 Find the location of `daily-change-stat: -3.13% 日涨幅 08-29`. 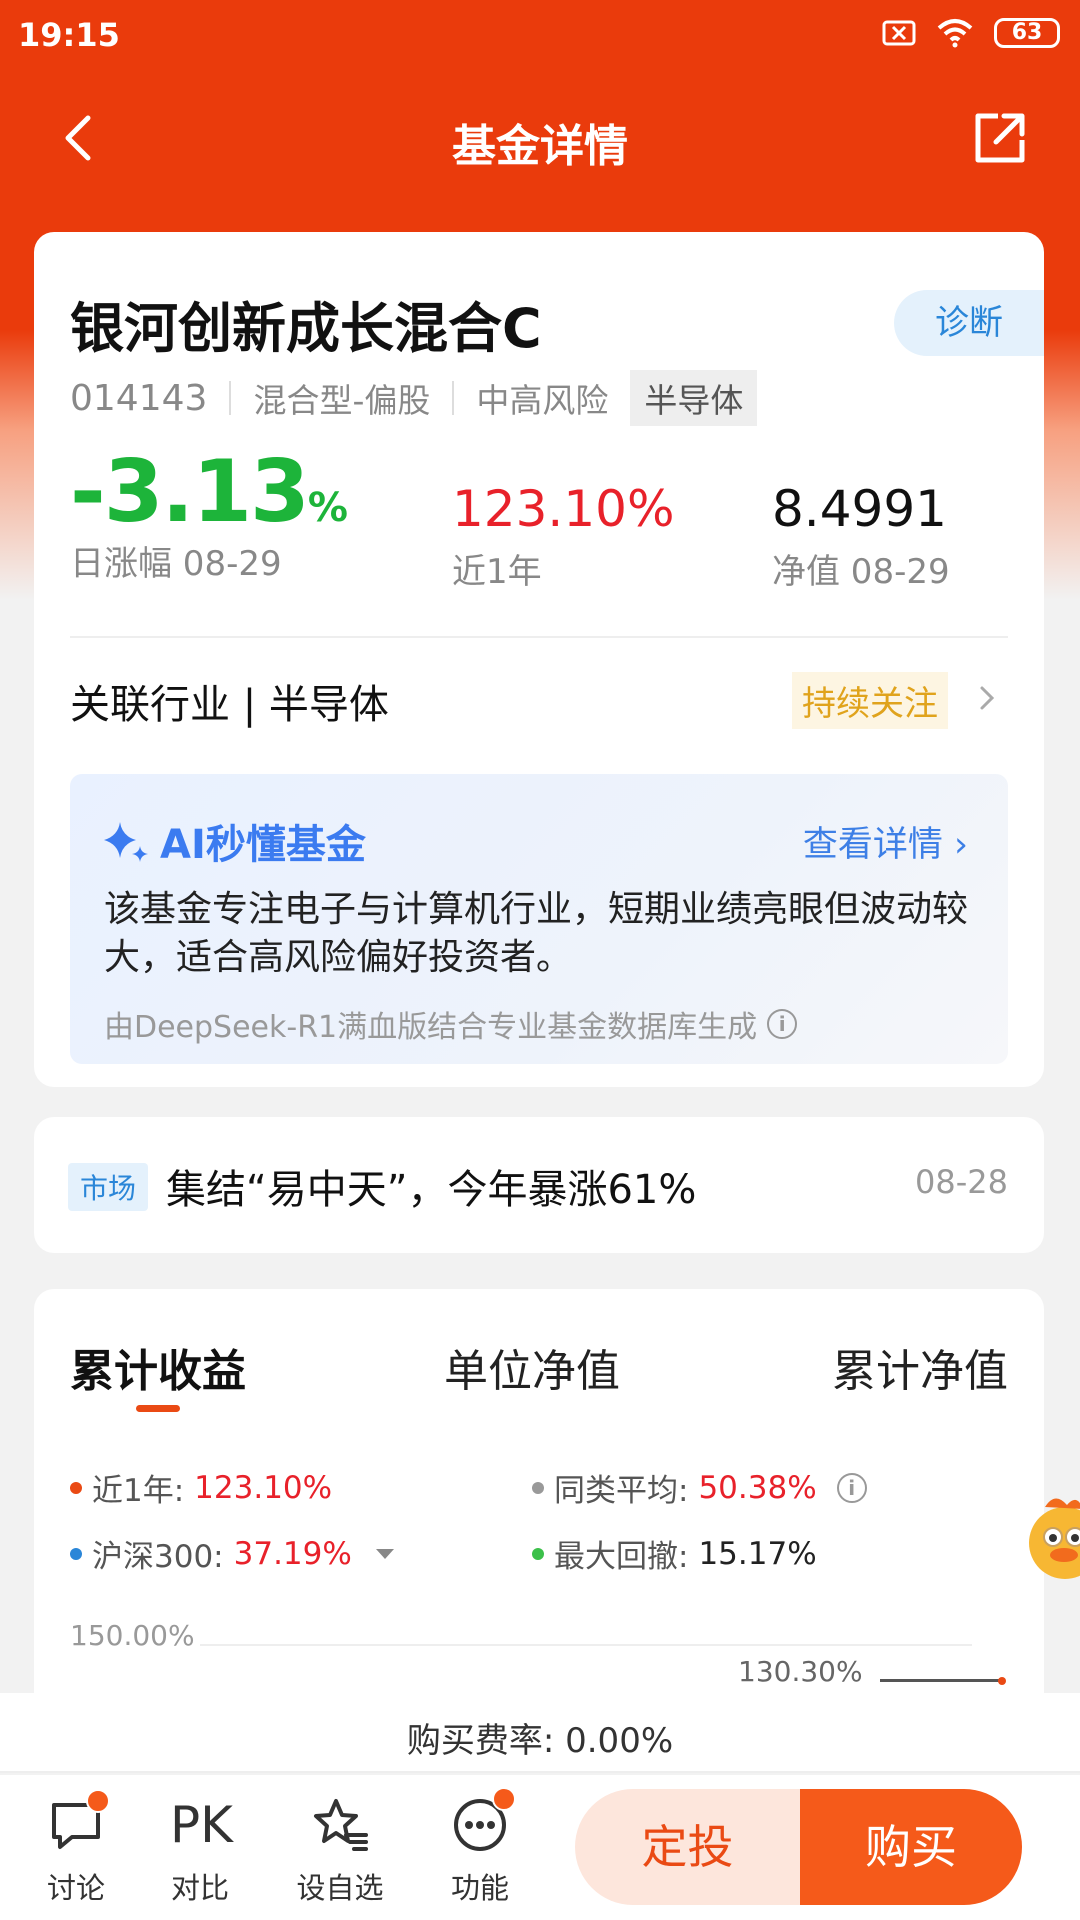

daily-change-stat: -3.13% 日涨幅 08-29 is located at coordinates (209, 513).